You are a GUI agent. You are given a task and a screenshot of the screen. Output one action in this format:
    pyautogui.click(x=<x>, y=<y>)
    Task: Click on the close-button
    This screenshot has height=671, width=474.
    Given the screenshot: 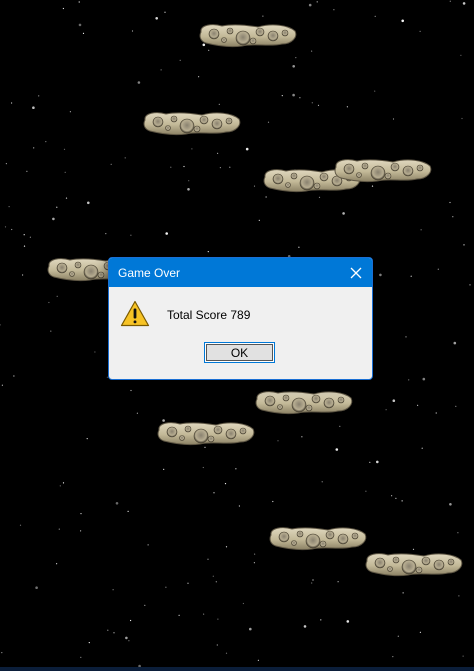 What is the action you would take?
    pyautogui.click(x=356, y=272)
    